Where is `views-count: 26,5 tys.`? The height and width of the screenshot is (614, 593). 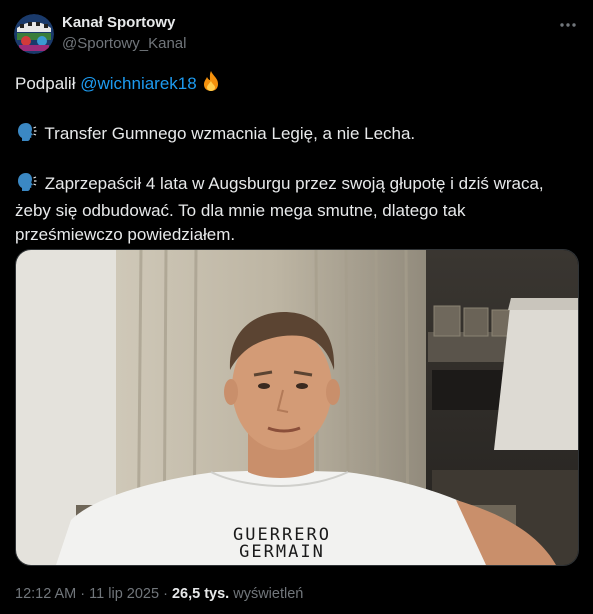 views-count: 26,5 tys. is located at coordinates (200, 594).